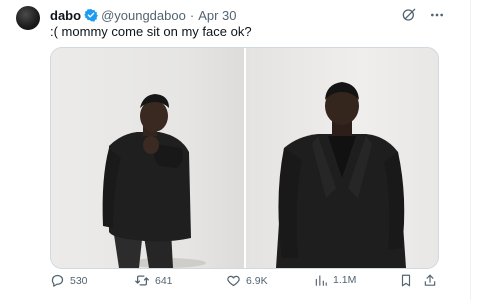 The height and width of the screenshot is (300, 479). I want to click on bookmark-button, so click(406, 280).